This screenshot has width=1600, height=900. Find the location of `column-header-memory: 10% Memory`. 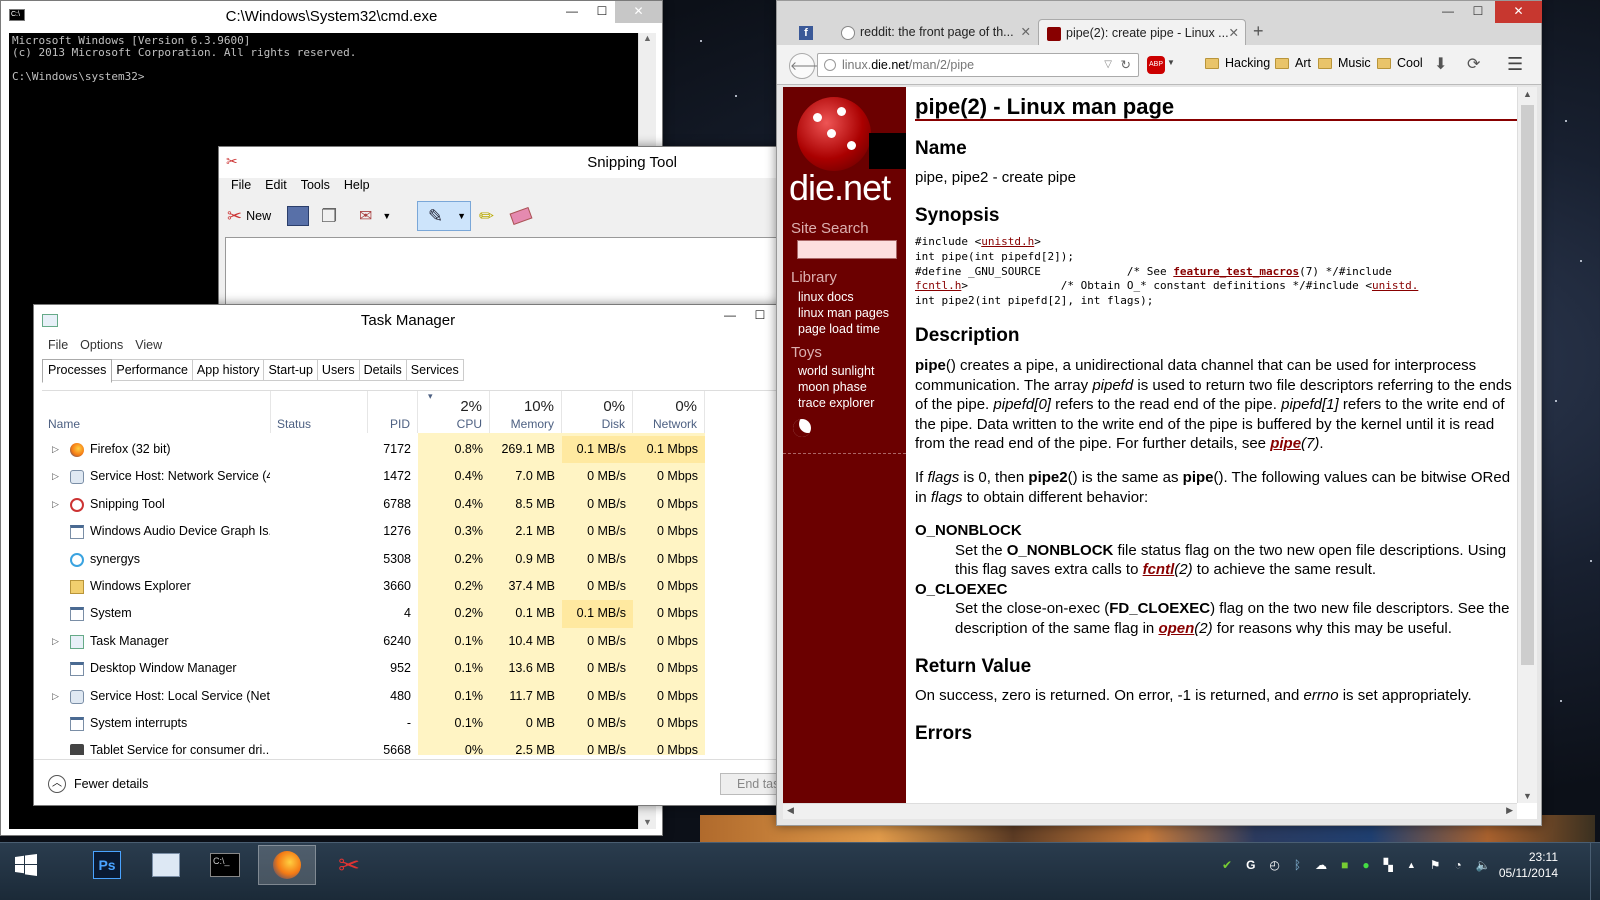

column-header-memory: 10% Memory is located at coordinates (526, 412).